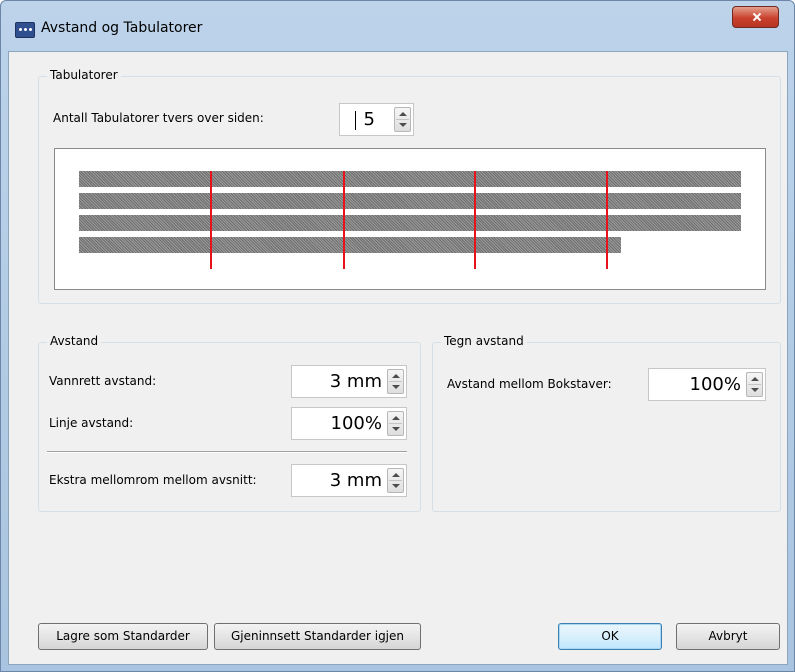  What do you see at coordinates (376, 119) in the screenshot?
I see `tab-count-stepper: 5` at bounding box center [376, 119].